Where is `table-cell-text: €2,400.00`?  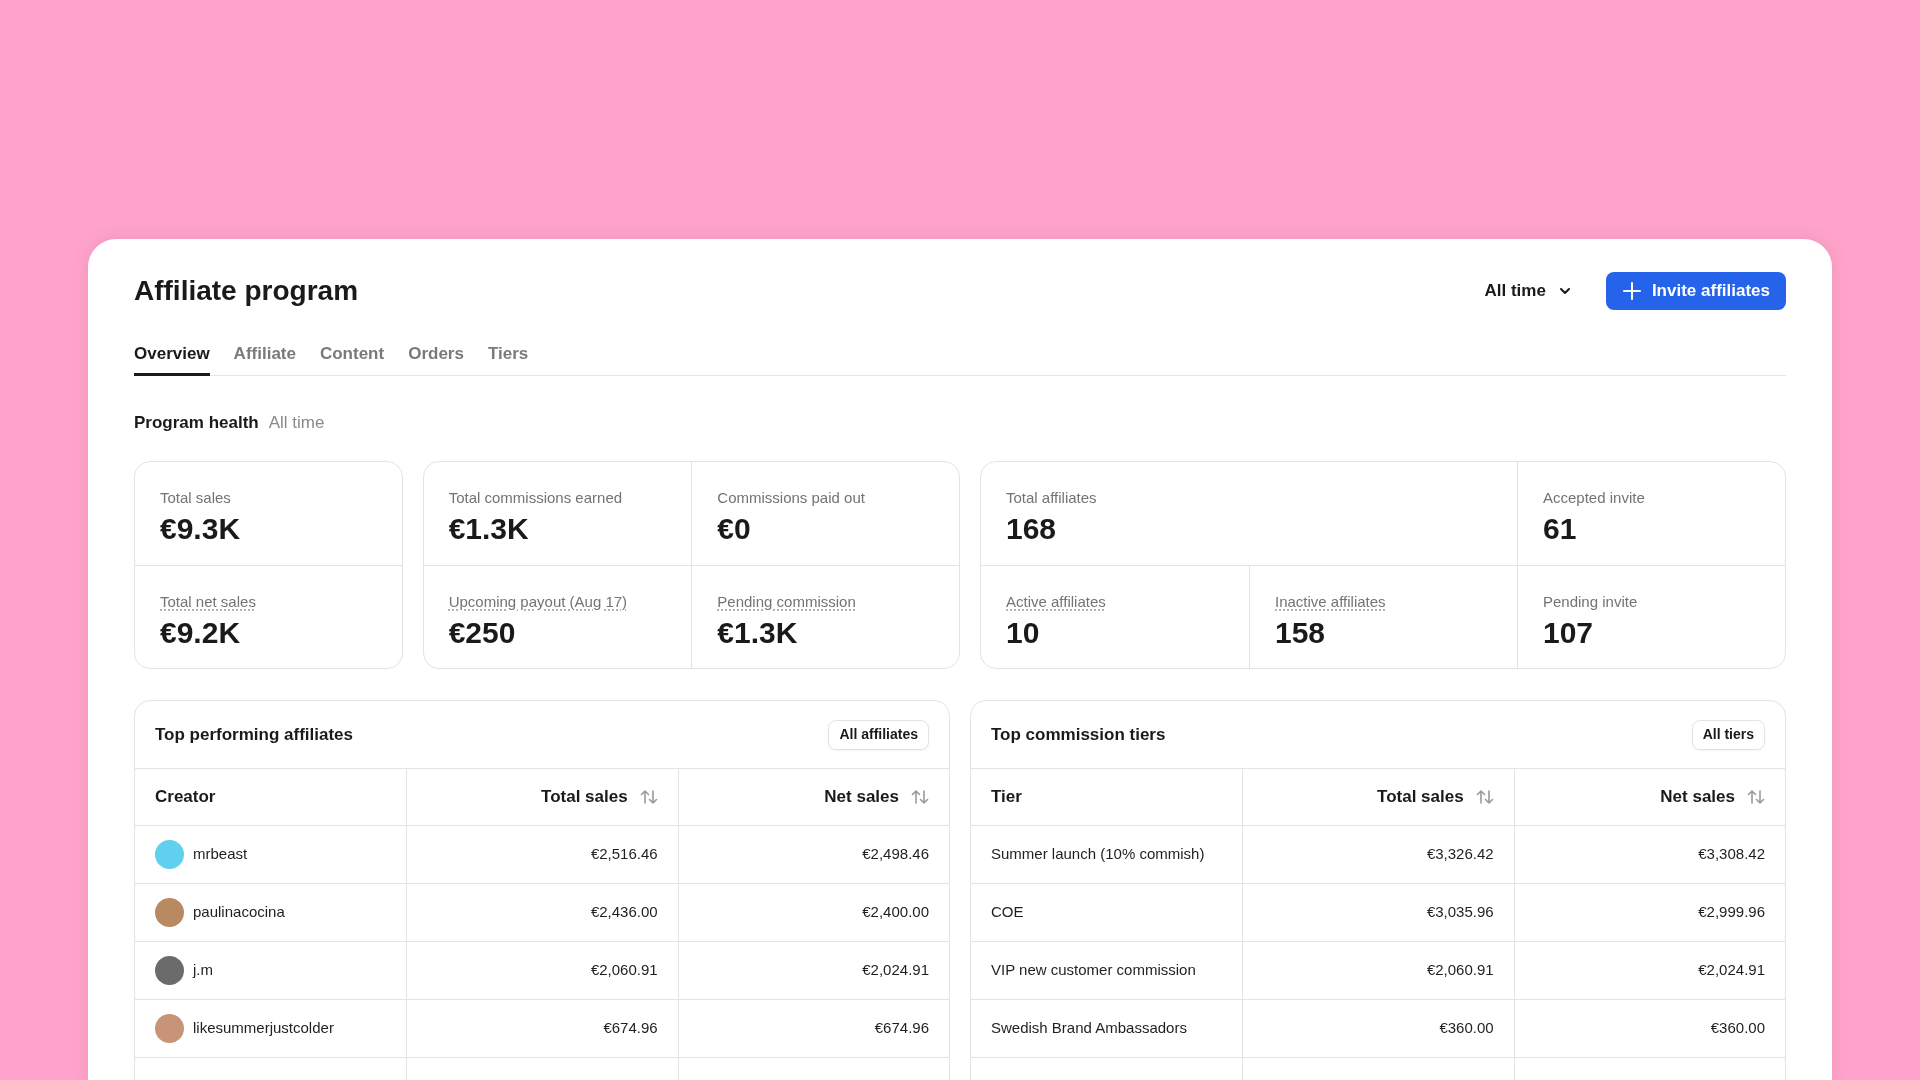
table-cell-text: €2,400.00 is located at coordinates (895, 912).